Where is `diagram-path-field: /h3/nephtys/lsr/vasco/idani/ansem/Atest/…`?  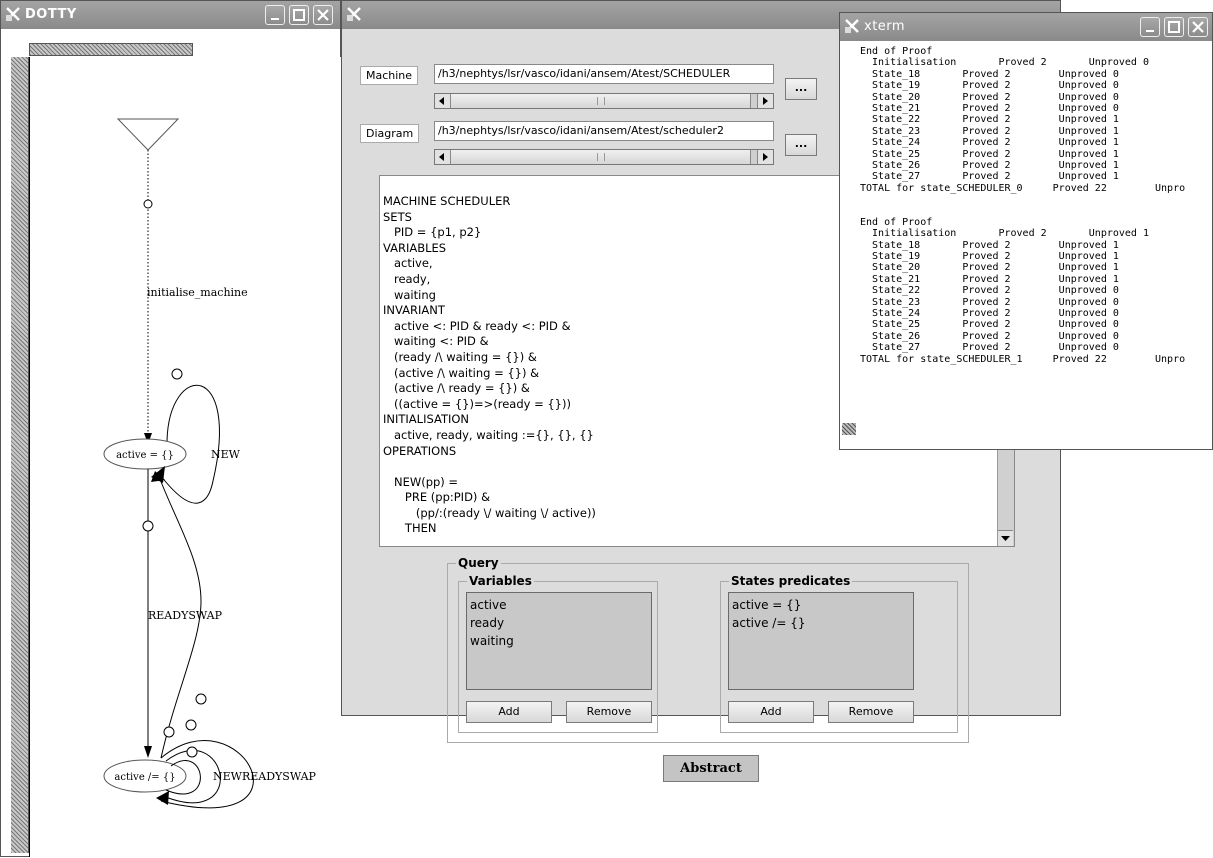
diagram-path-field: /h3/nephtys/lsr/vasco/idani/ansem/Atest/… is located at coordinates (604, 131).